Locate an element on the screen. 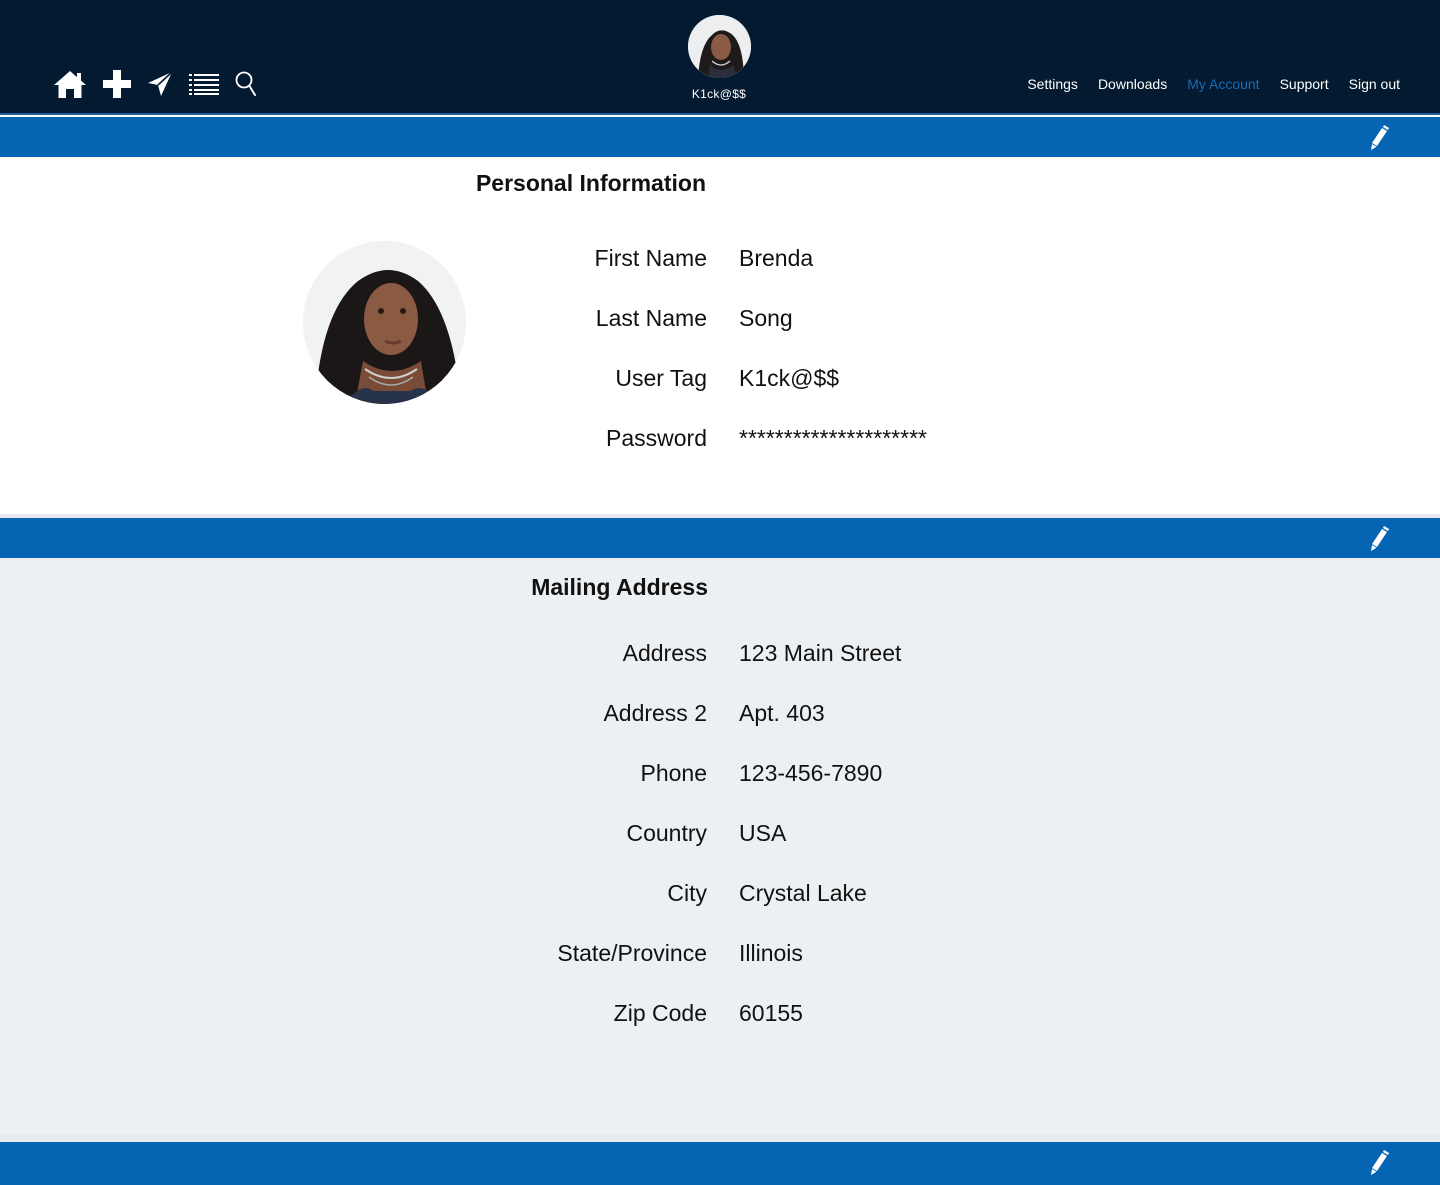  nav-link-settings: Settings is located at coordinates (1052, 84).